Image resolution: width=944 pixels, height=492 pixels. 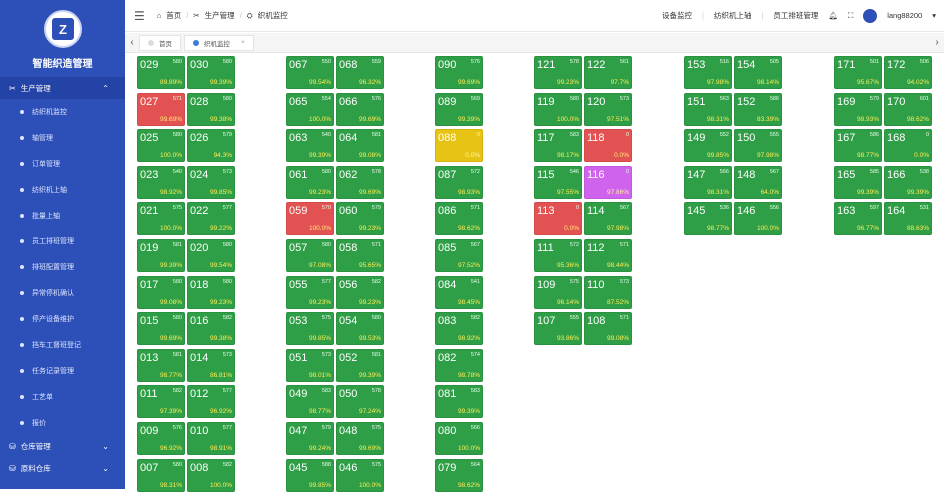 What do you see at coordinates (833, 15) in the screenshot?
I see `bell-icon: 🔔︎` at bounding box center [833, 15].